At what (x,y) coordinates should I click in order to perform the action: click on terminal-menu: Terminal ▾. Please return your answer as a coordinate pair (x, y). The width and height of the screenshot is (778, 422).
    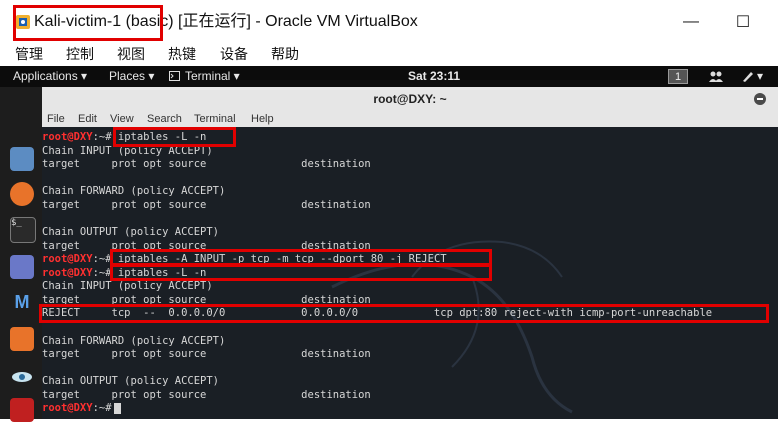
    Looking at the image, I should click on (212, 76).